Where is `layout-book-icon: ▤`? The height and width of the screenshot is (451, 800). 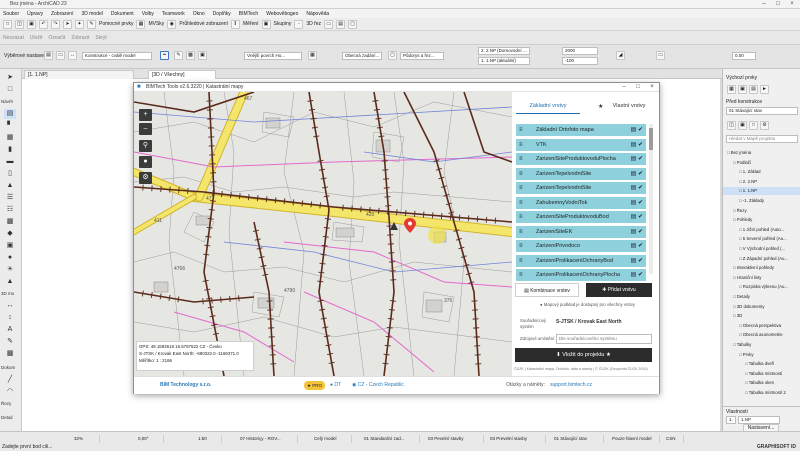 layout-book-icon: ▤ is located at coordinates (753, 89).